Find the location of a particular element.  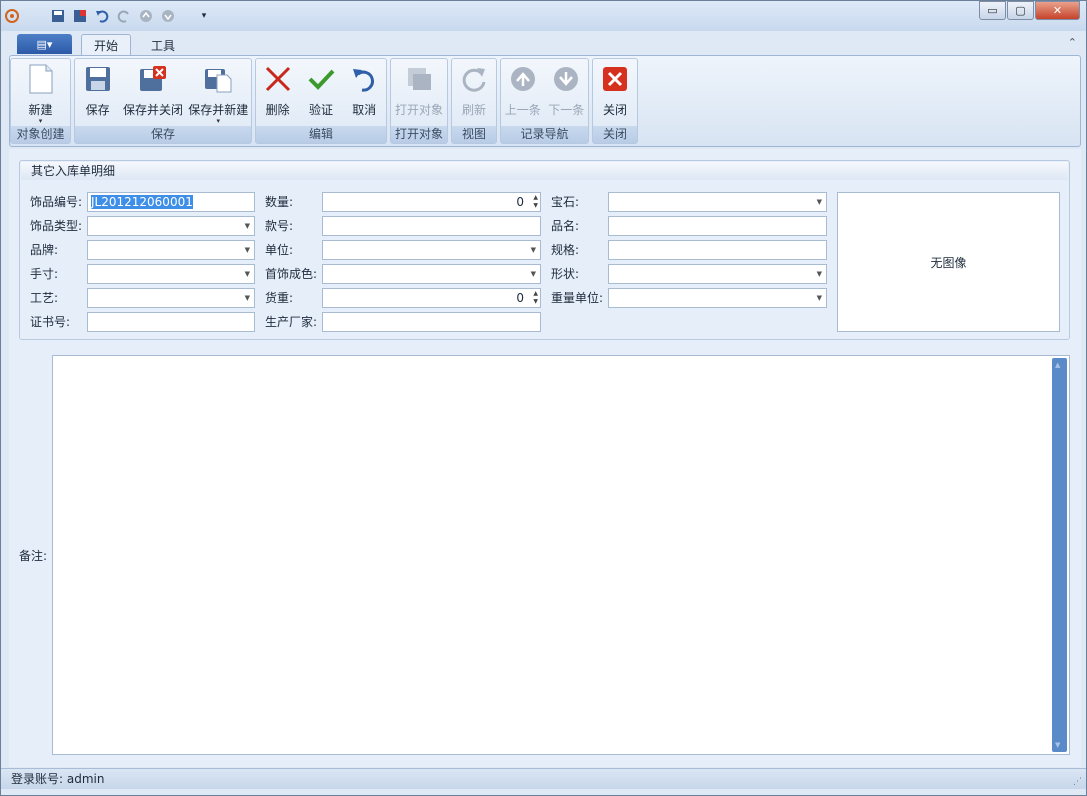

refresh-label: 刷新 is located at coordinates (473, 110).